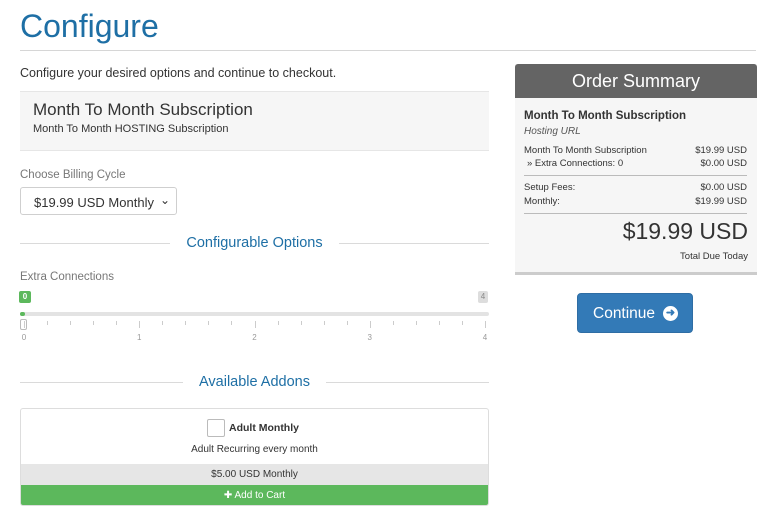  I want to click on extra-connections-slider, so click(254, 314).